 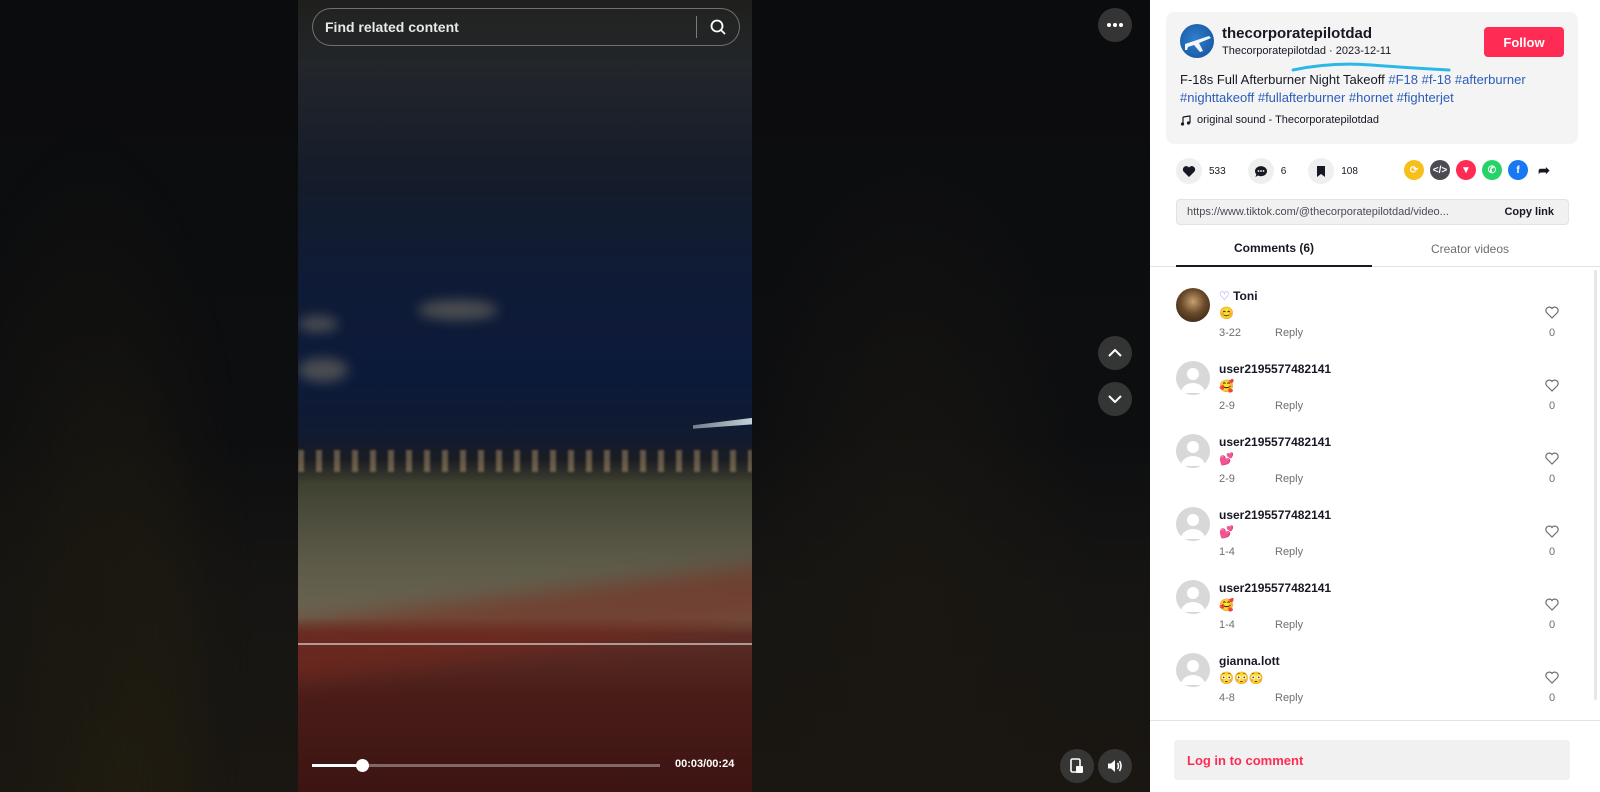 I want to click on comments-scrollbar, so click(x=1595, y=485).